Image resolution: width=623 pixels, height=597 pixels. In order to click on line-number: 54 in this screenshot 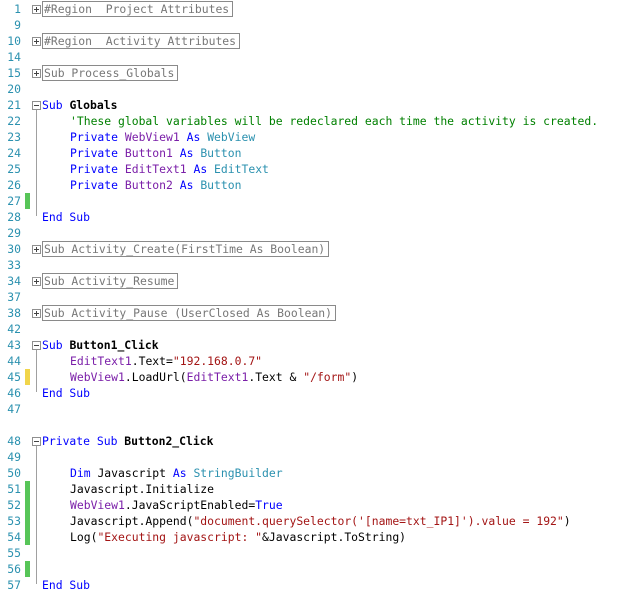, I will do `click(14, 537)`.